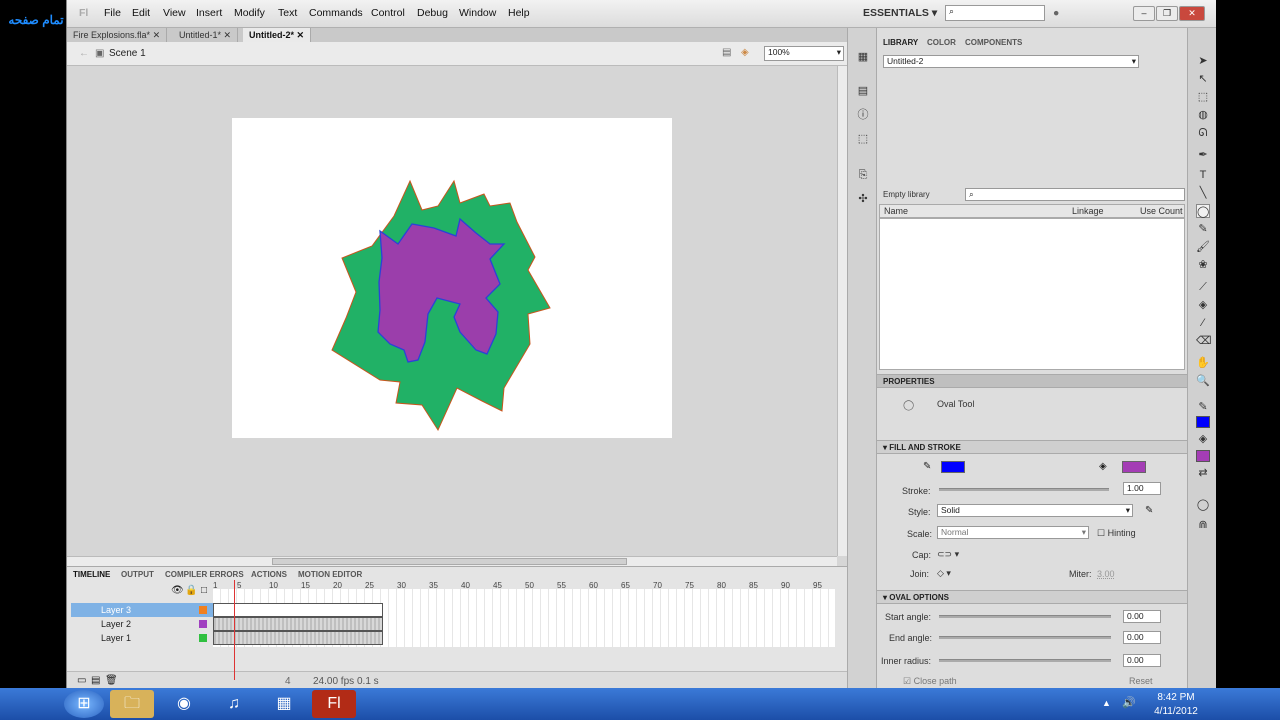 This screenshot has width=1280, height=720. Describe the element at coordinates (388, 13) in the screenshot. I see `menu-control: Control` at that location.